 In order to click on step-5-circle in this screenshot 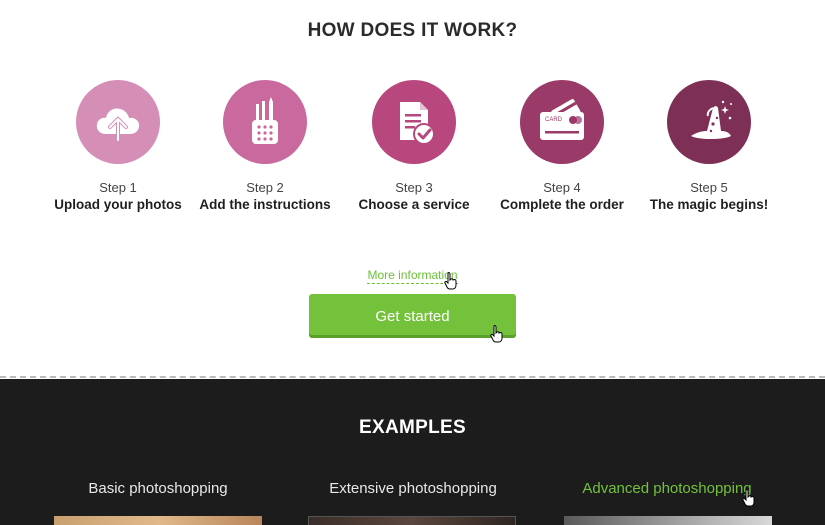, I will do `click(709, 122)`.